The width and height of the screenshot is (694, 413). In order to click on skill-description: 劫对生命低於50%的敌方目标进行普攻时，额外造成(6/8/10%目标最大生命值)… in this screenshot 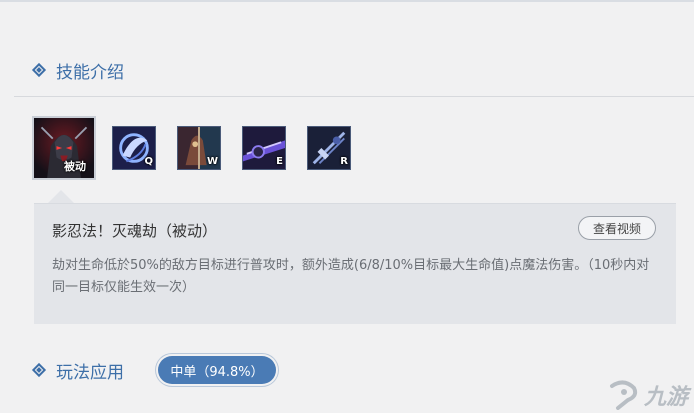, I will do `click(351, 276)`.